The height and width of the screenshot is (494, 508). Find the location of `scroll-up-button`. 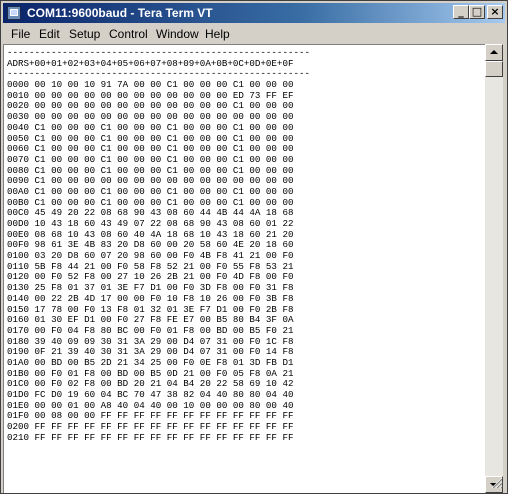

scroll-up-button is located at coordinates (494, 52).